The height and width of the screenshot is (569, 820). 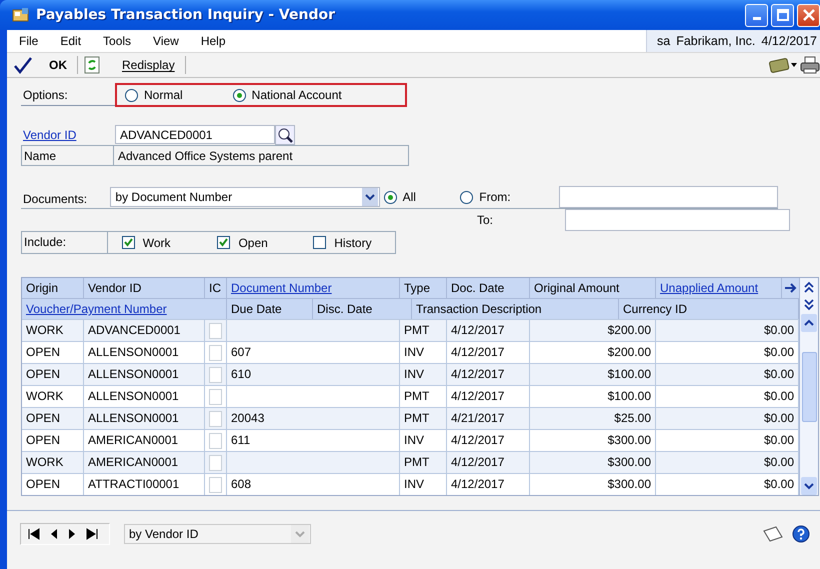 I want to click on minimize-button, so click(x=756, y=15).